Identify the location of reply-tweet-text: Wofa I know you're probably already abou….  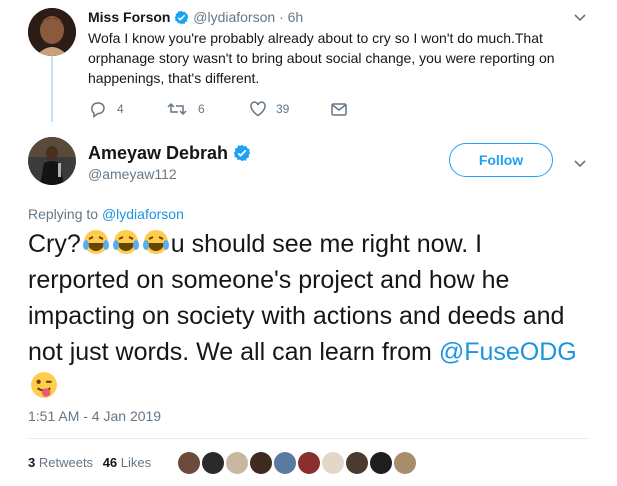
(321, 58).